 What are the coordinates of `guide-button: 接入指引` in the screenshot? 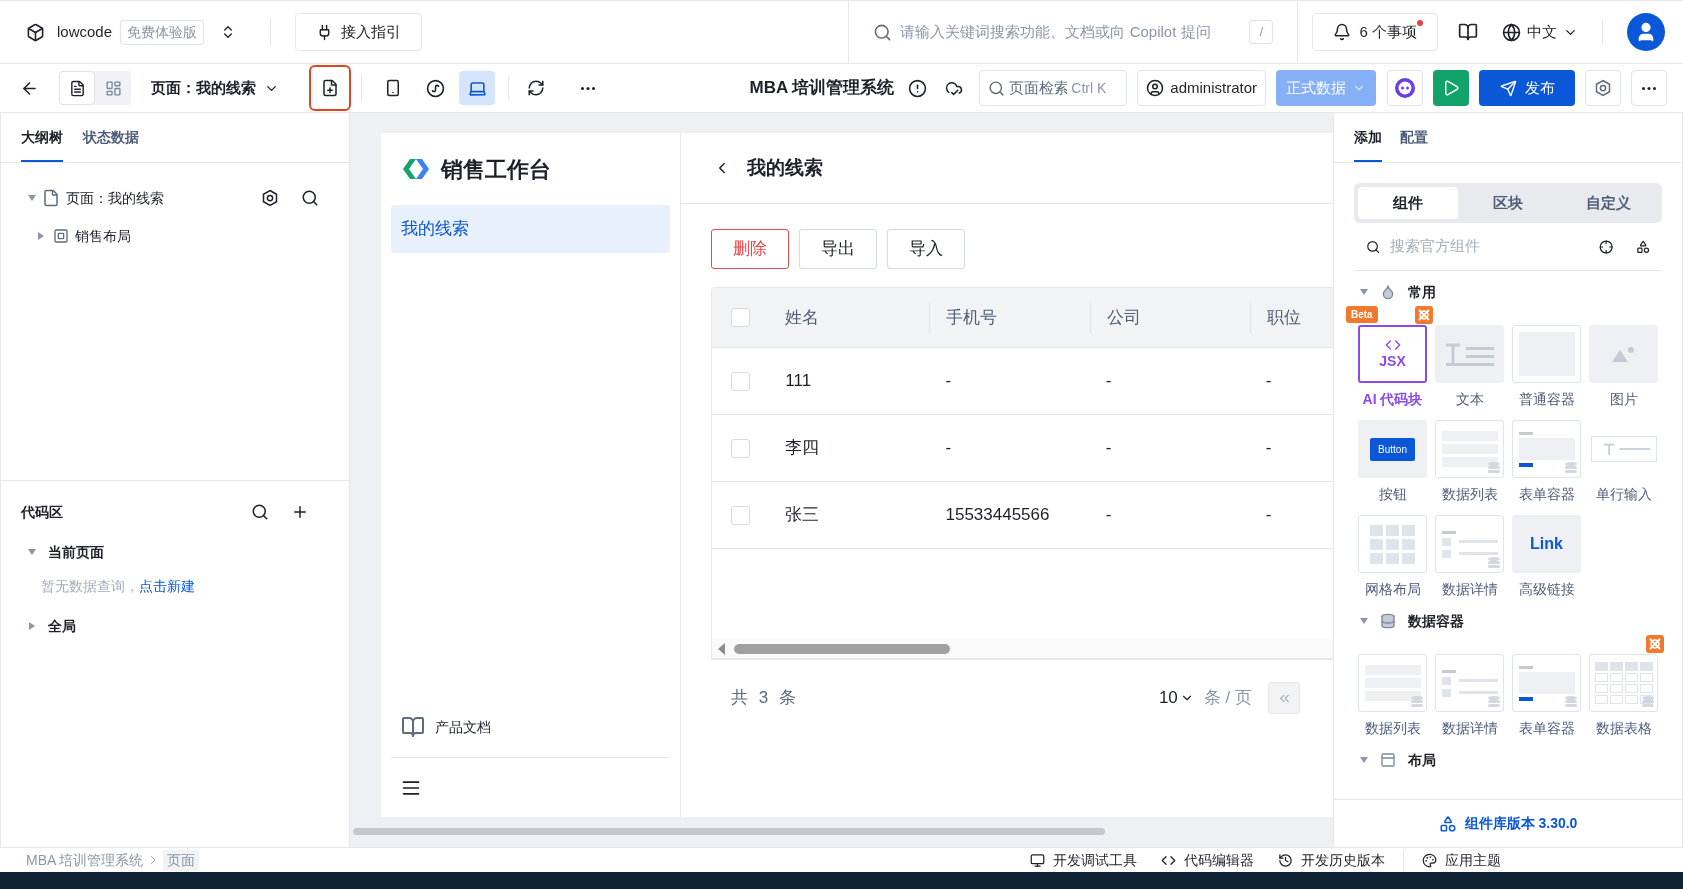 It's located at (358, 32).